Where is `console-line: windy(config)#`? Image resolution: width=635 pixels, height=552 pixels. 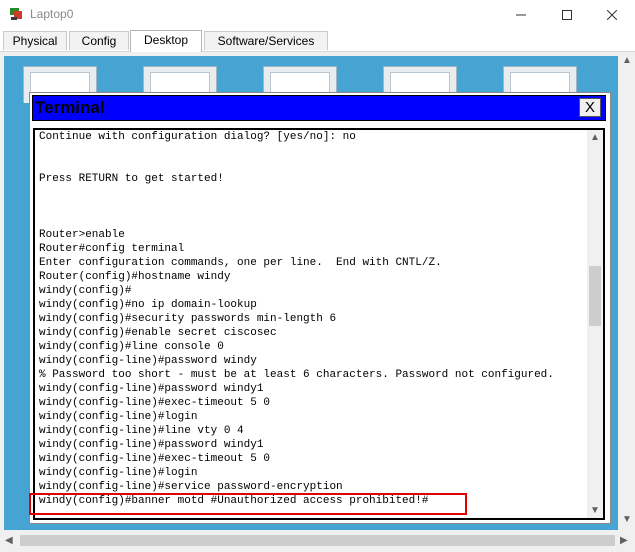 console-line: windy(config)# is located at coordinates (85, 291).